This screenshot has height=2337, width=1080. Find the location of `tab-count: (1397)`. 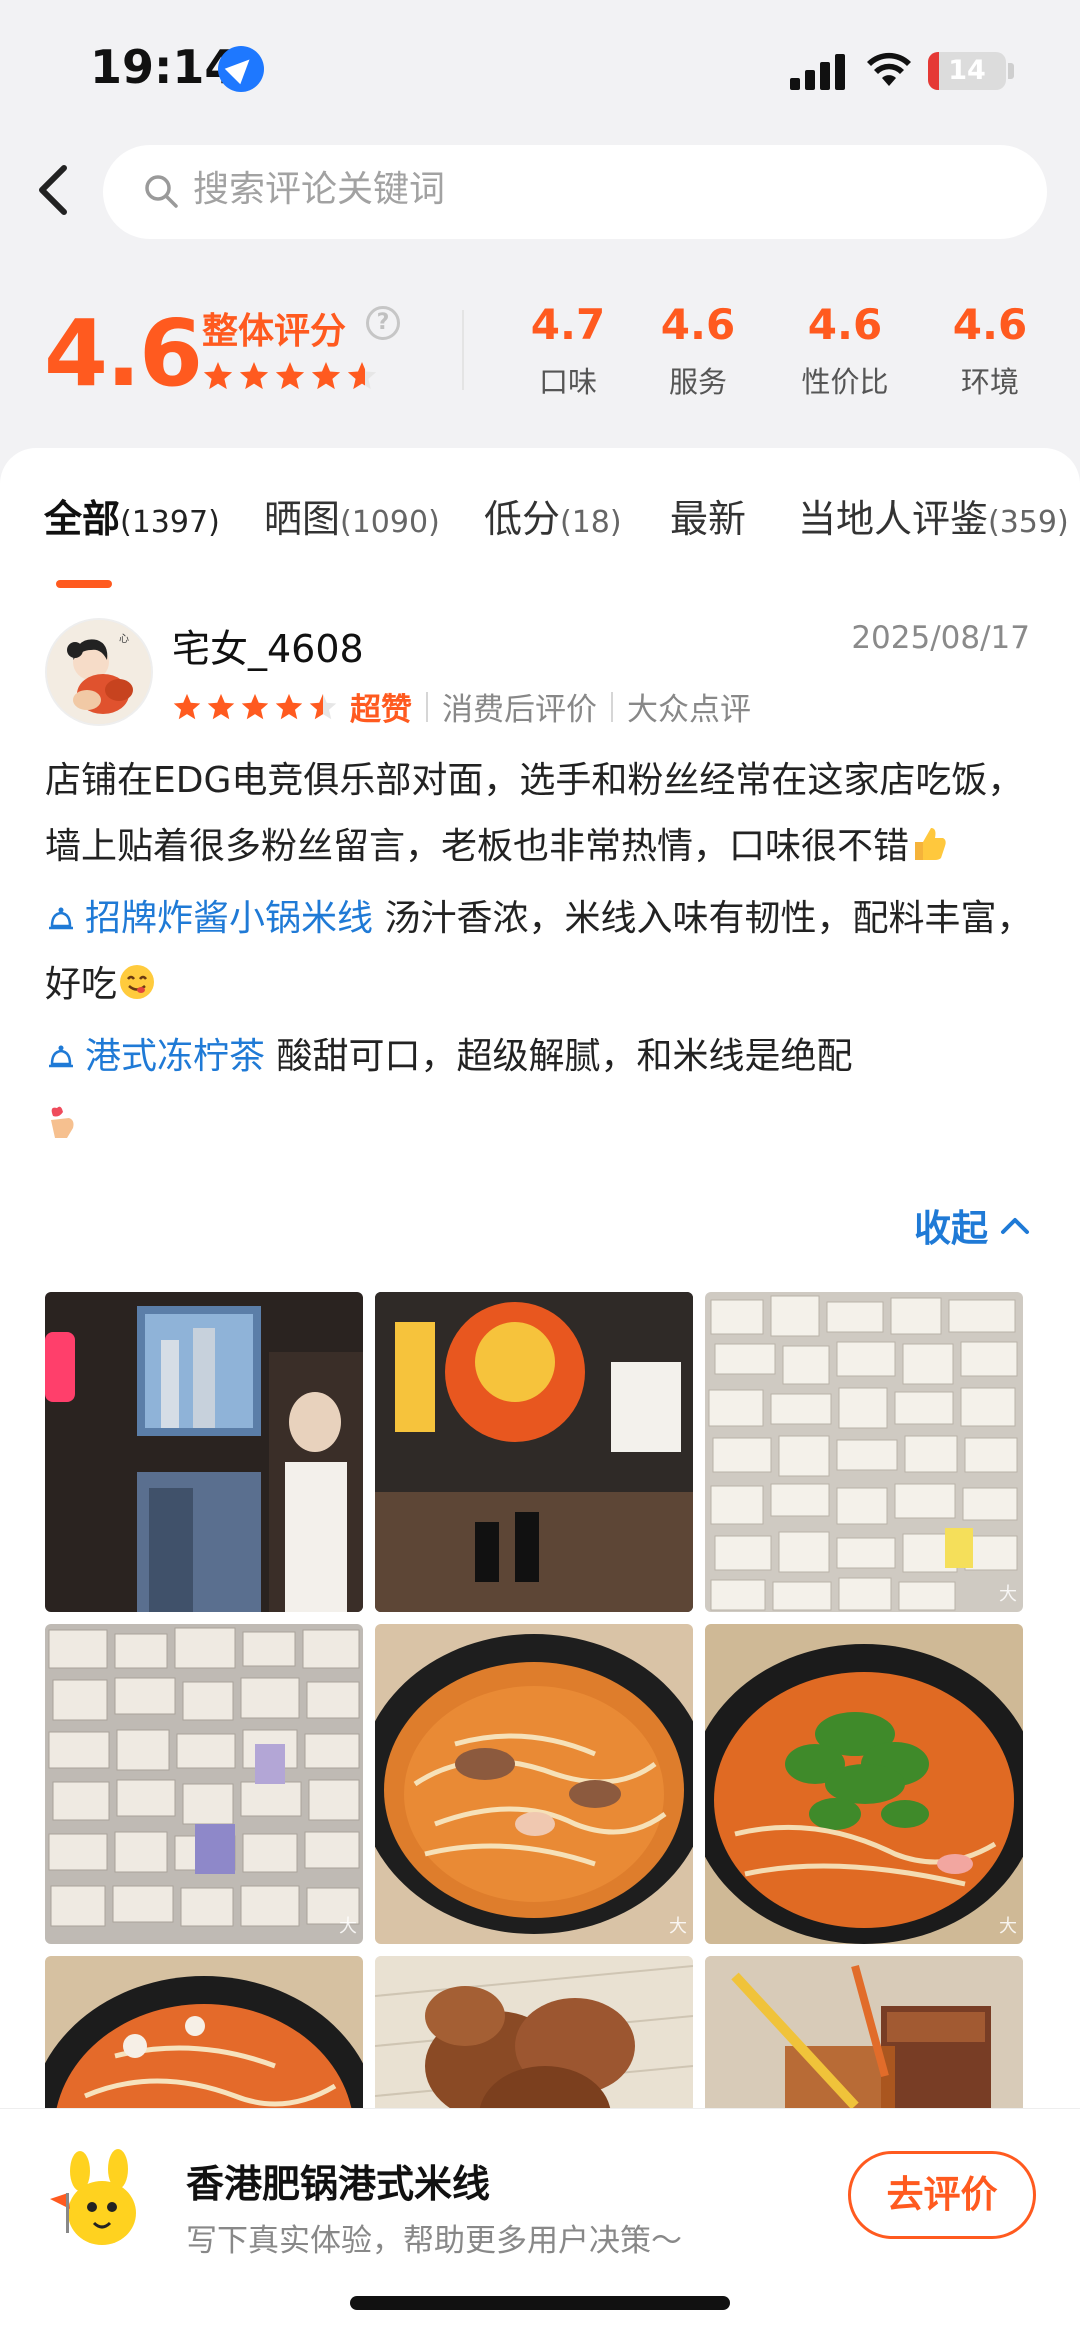

tab-count: (1397) is located at coordinates (170, 522).